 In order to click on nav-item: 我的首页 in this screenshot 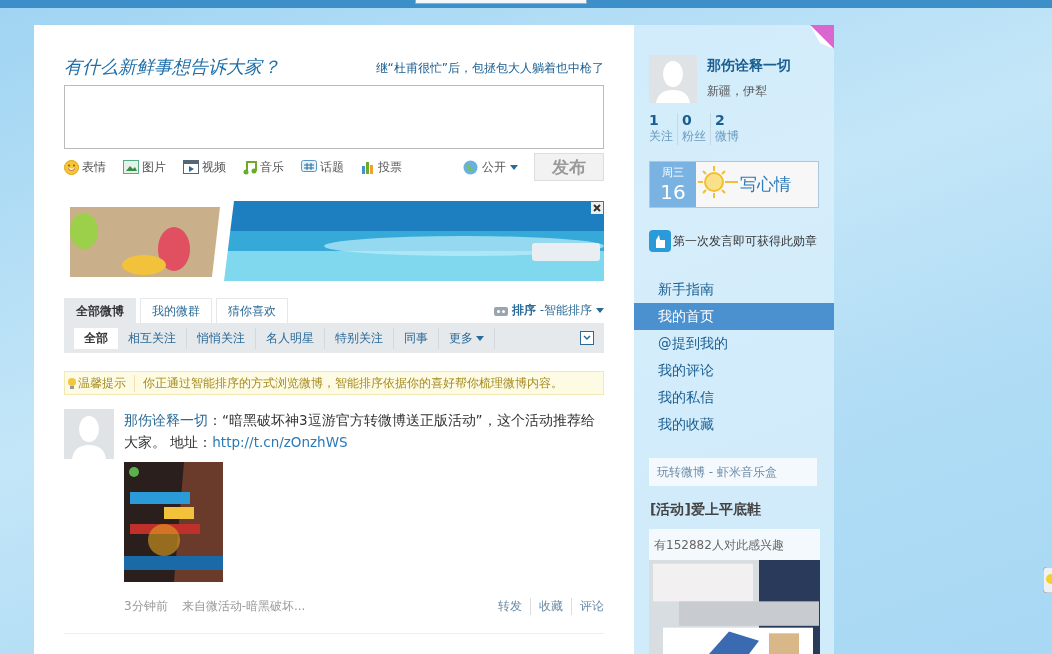, I will do `click(734, 316)`.